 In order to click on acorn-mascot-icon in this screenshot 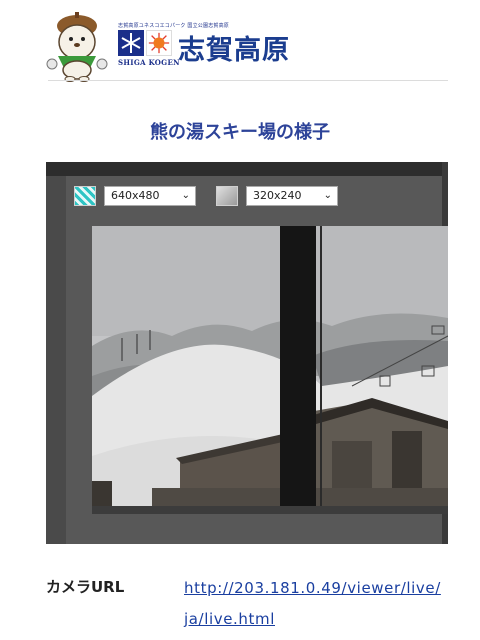, I will do `click(77, 47)`.